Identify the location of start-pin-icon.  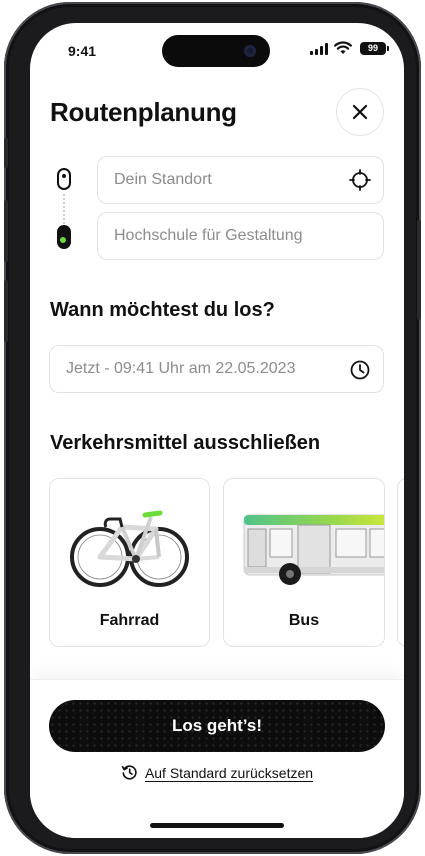
(64, 179).